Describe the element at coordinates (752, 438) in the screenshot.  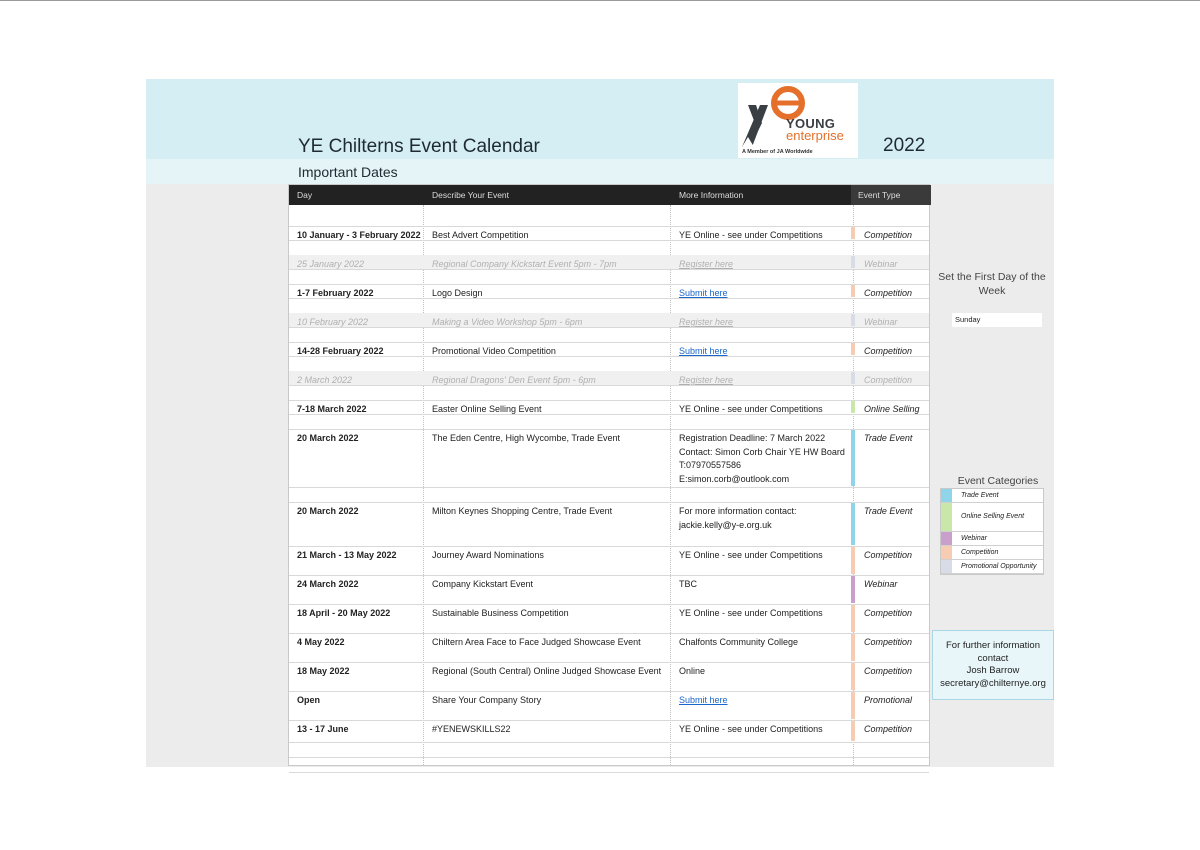
I see `info-line: Registration Deadline: 7 March 2022` at that location.